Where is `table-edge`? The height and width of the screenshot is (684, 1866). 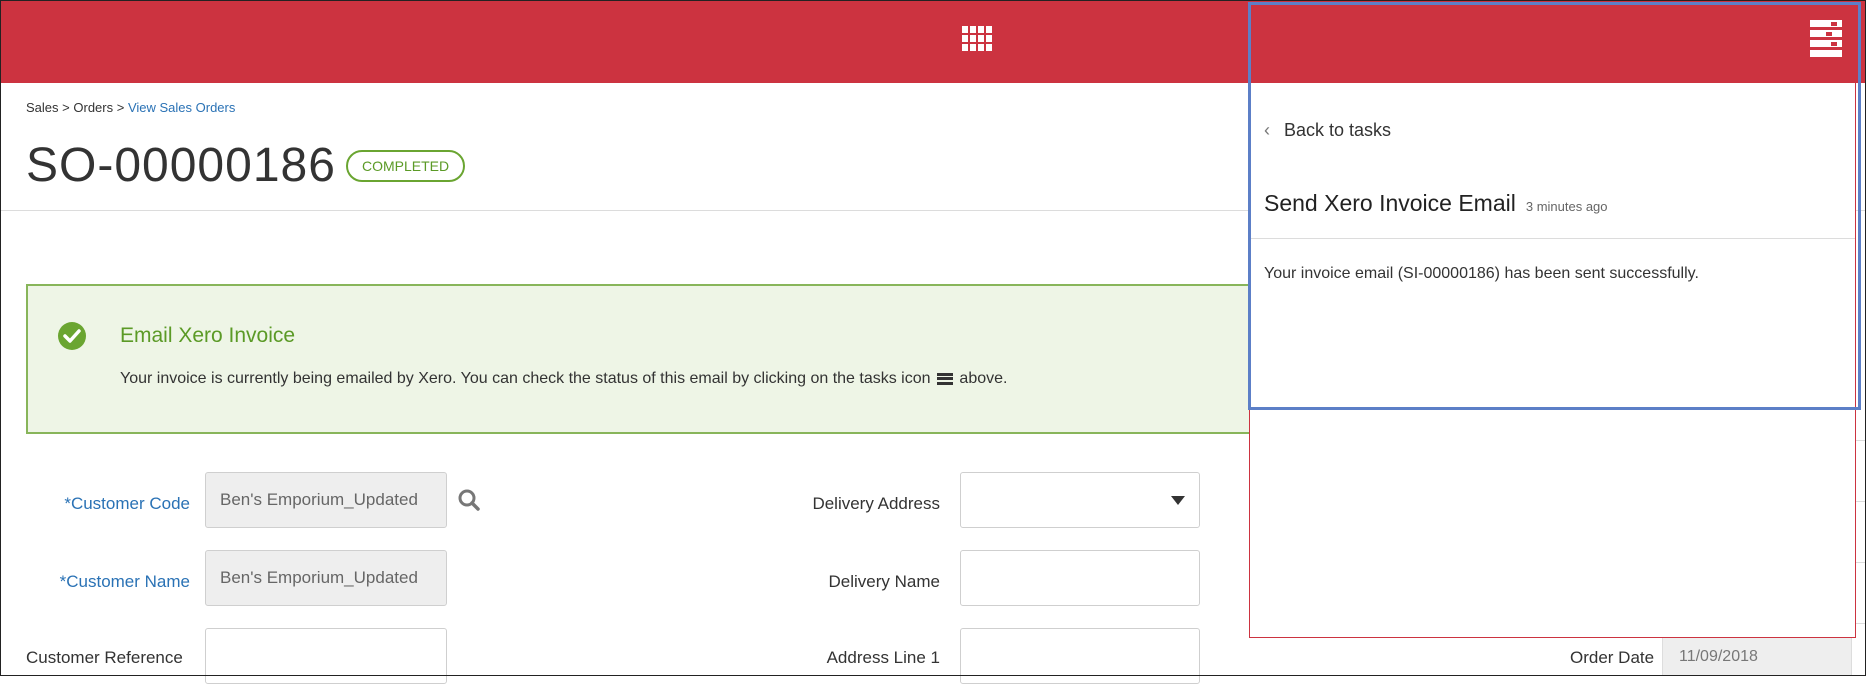
table-edge is located at coordinates (1860, 558).